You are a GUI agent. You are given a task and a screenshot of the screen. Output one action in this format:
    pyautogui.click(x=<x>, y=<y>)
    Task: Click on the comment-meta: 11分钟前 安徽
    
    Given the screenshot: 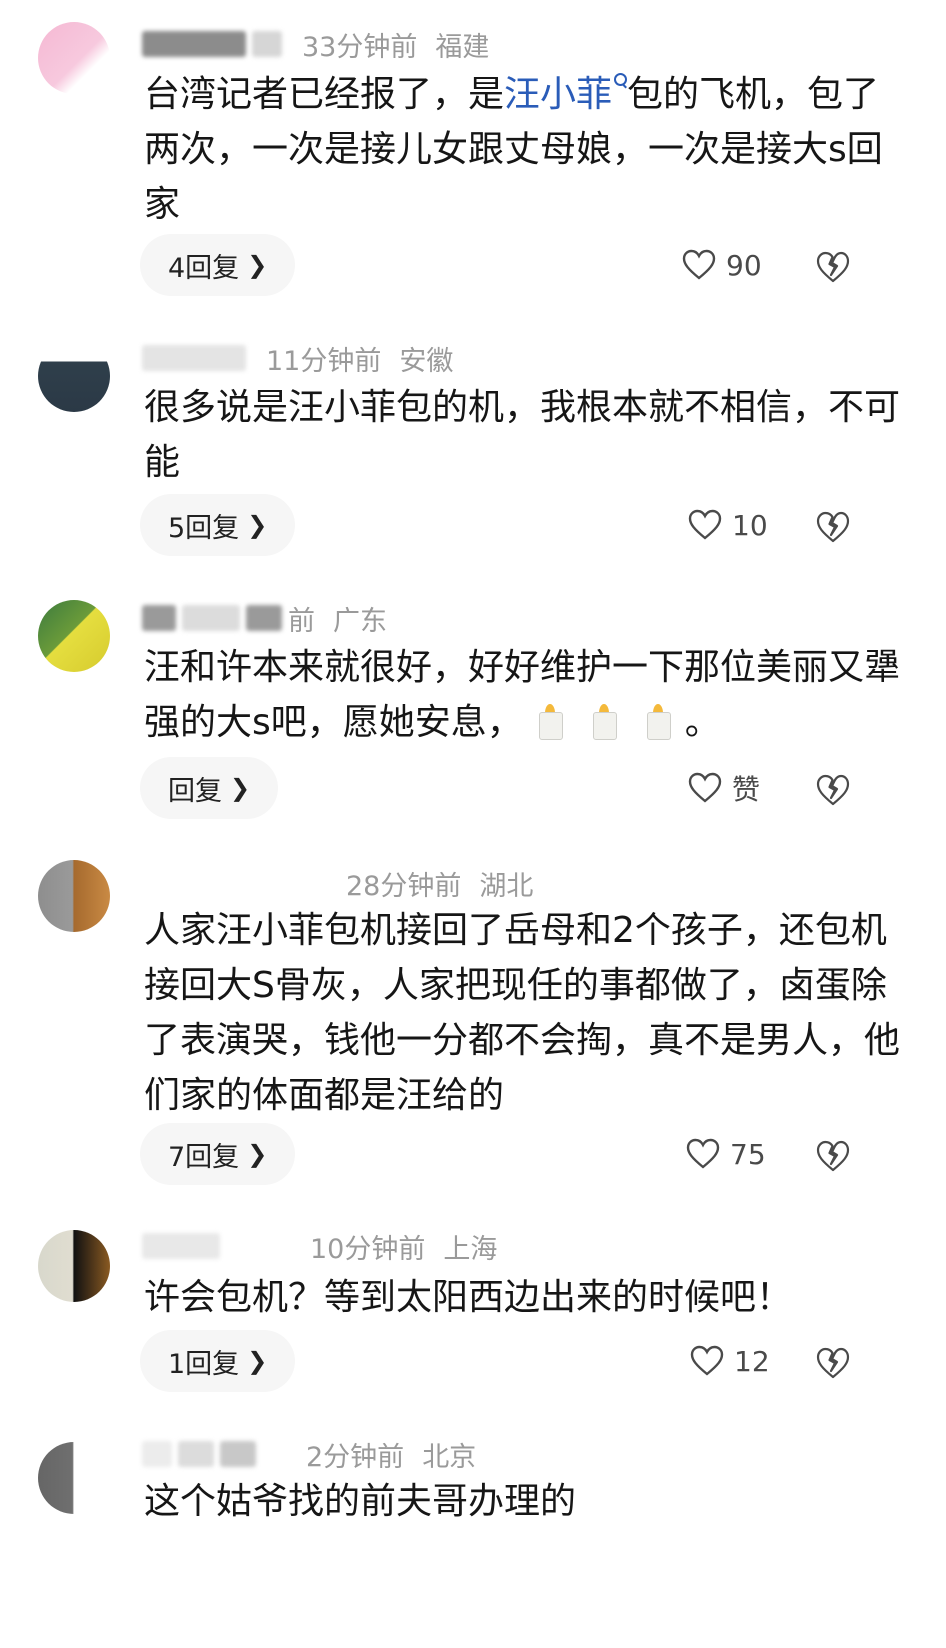 What is the action you would take?
    pyautogui.click(x=298, y=358)
    